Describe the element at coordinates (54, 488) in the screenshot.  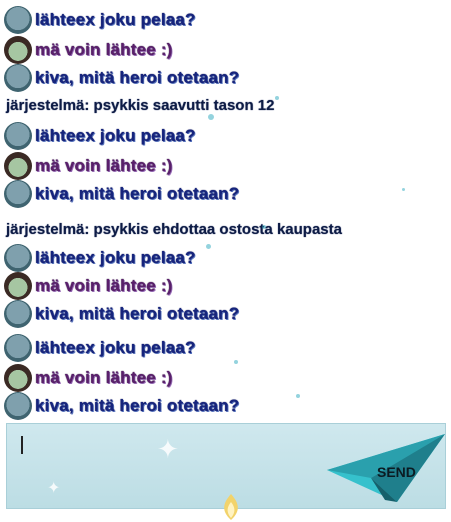
I see `snowflake-icon: ✦` at that location.